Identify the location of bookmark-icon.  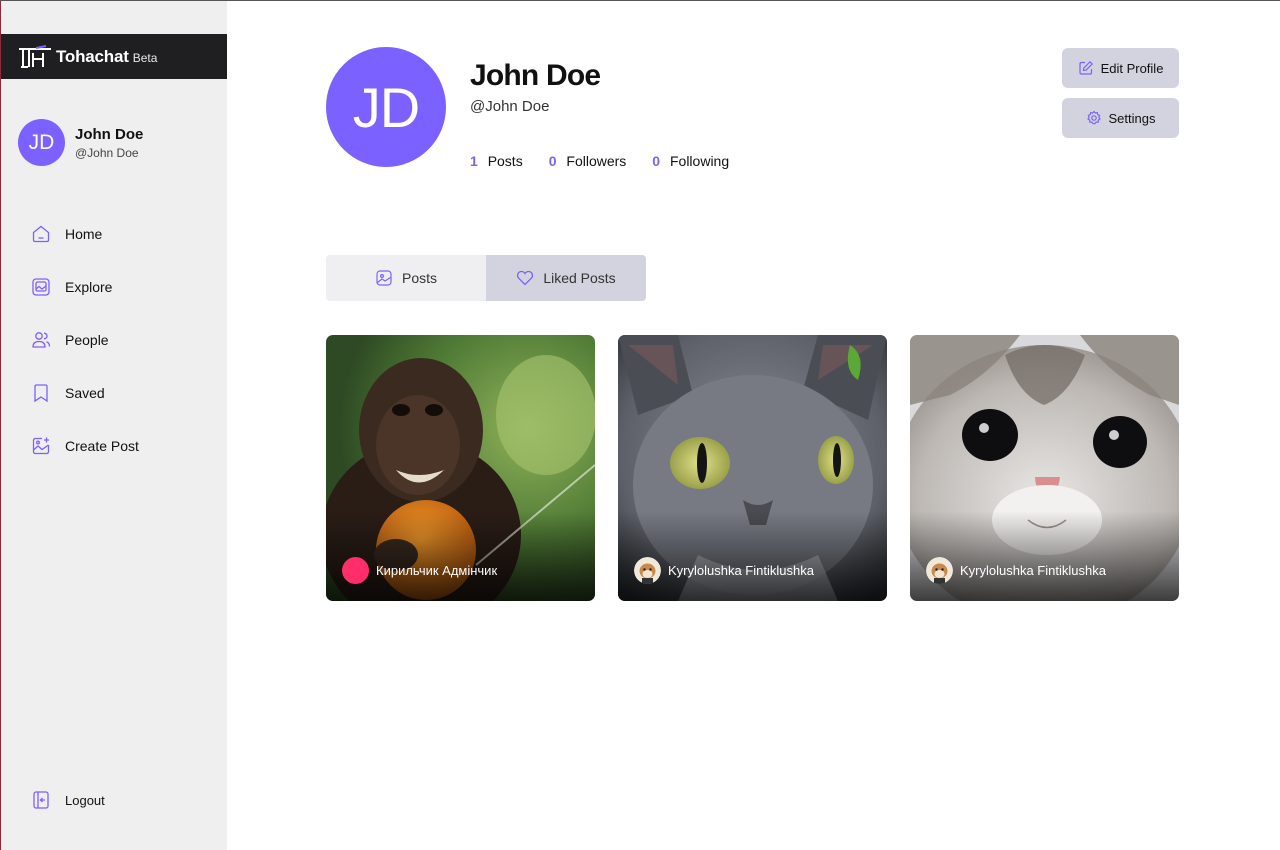
(41, 392).